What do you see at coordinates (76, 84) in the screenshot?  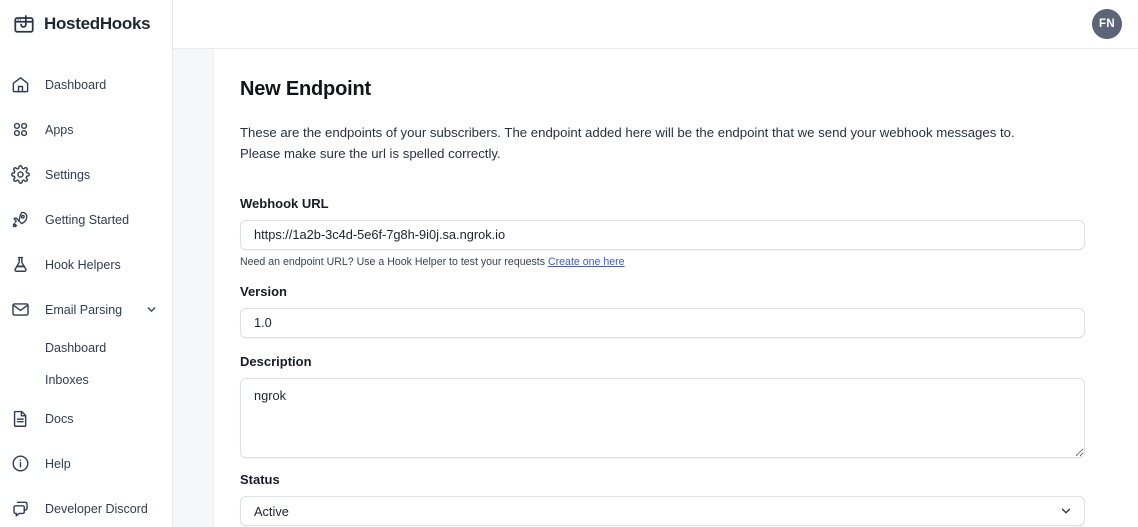 I see `sidebar-item-label: Dashboard` at bounding box center [76, 84].